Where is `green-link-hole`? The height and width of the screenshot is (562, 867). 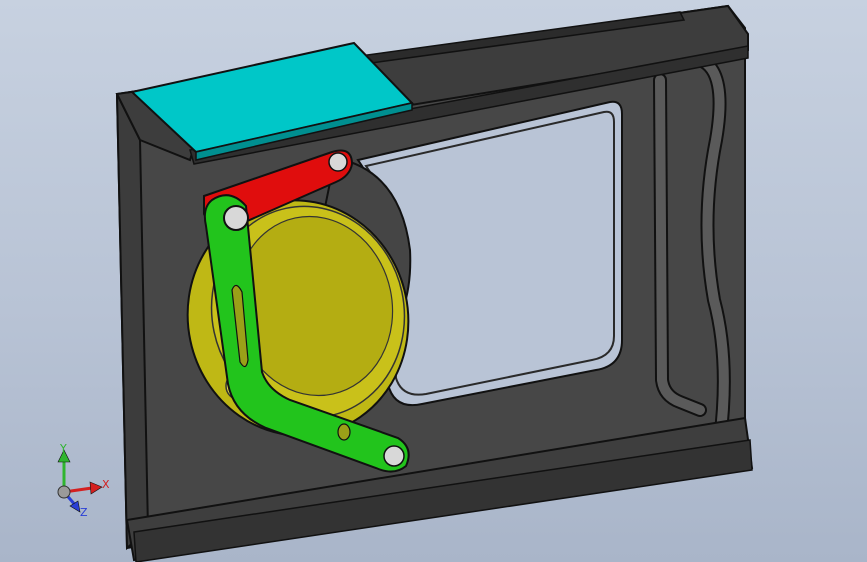 green-link-hole is located at coordinates (344, 432).